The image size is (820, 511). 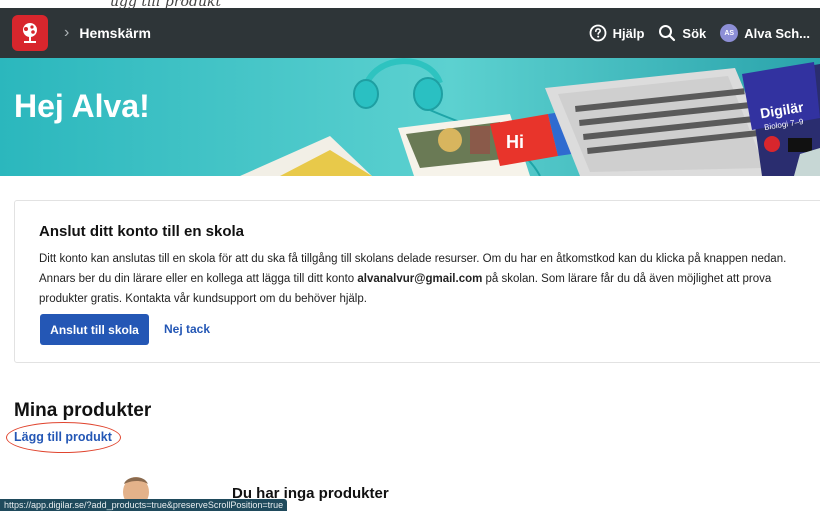 I want to click on my-products-heading: Mina produkter, so click(x=83, y=410).